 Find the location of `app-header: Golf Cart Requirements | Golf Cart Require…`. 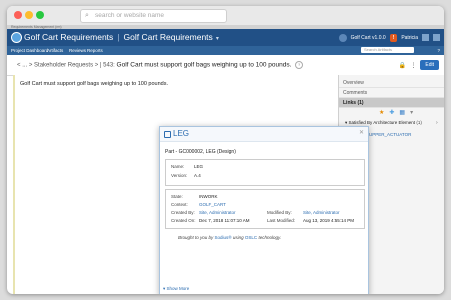

app-header: Golf Cart Requirements | Golf Cart Require… is located at coordinates (225, 37).